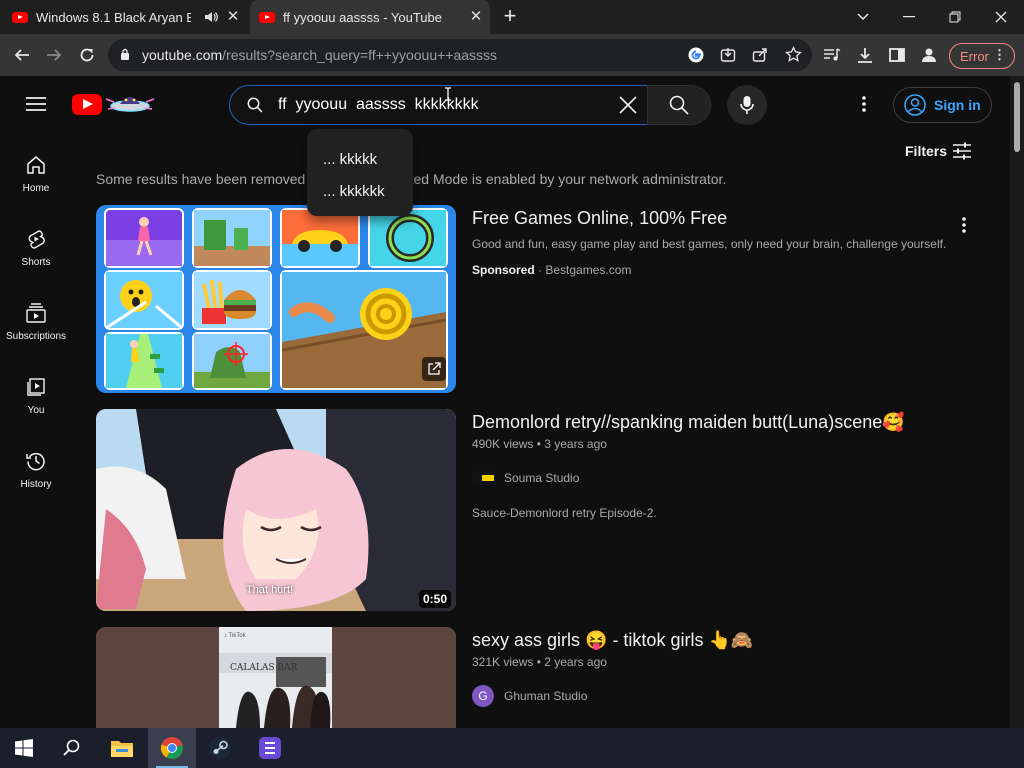 The height and width of the screenshot is (768, 1024). What do you see at coordinates (144, 361) in the screenshot?
I see `game-thumb-money-run` at bounding box center [144, 361].